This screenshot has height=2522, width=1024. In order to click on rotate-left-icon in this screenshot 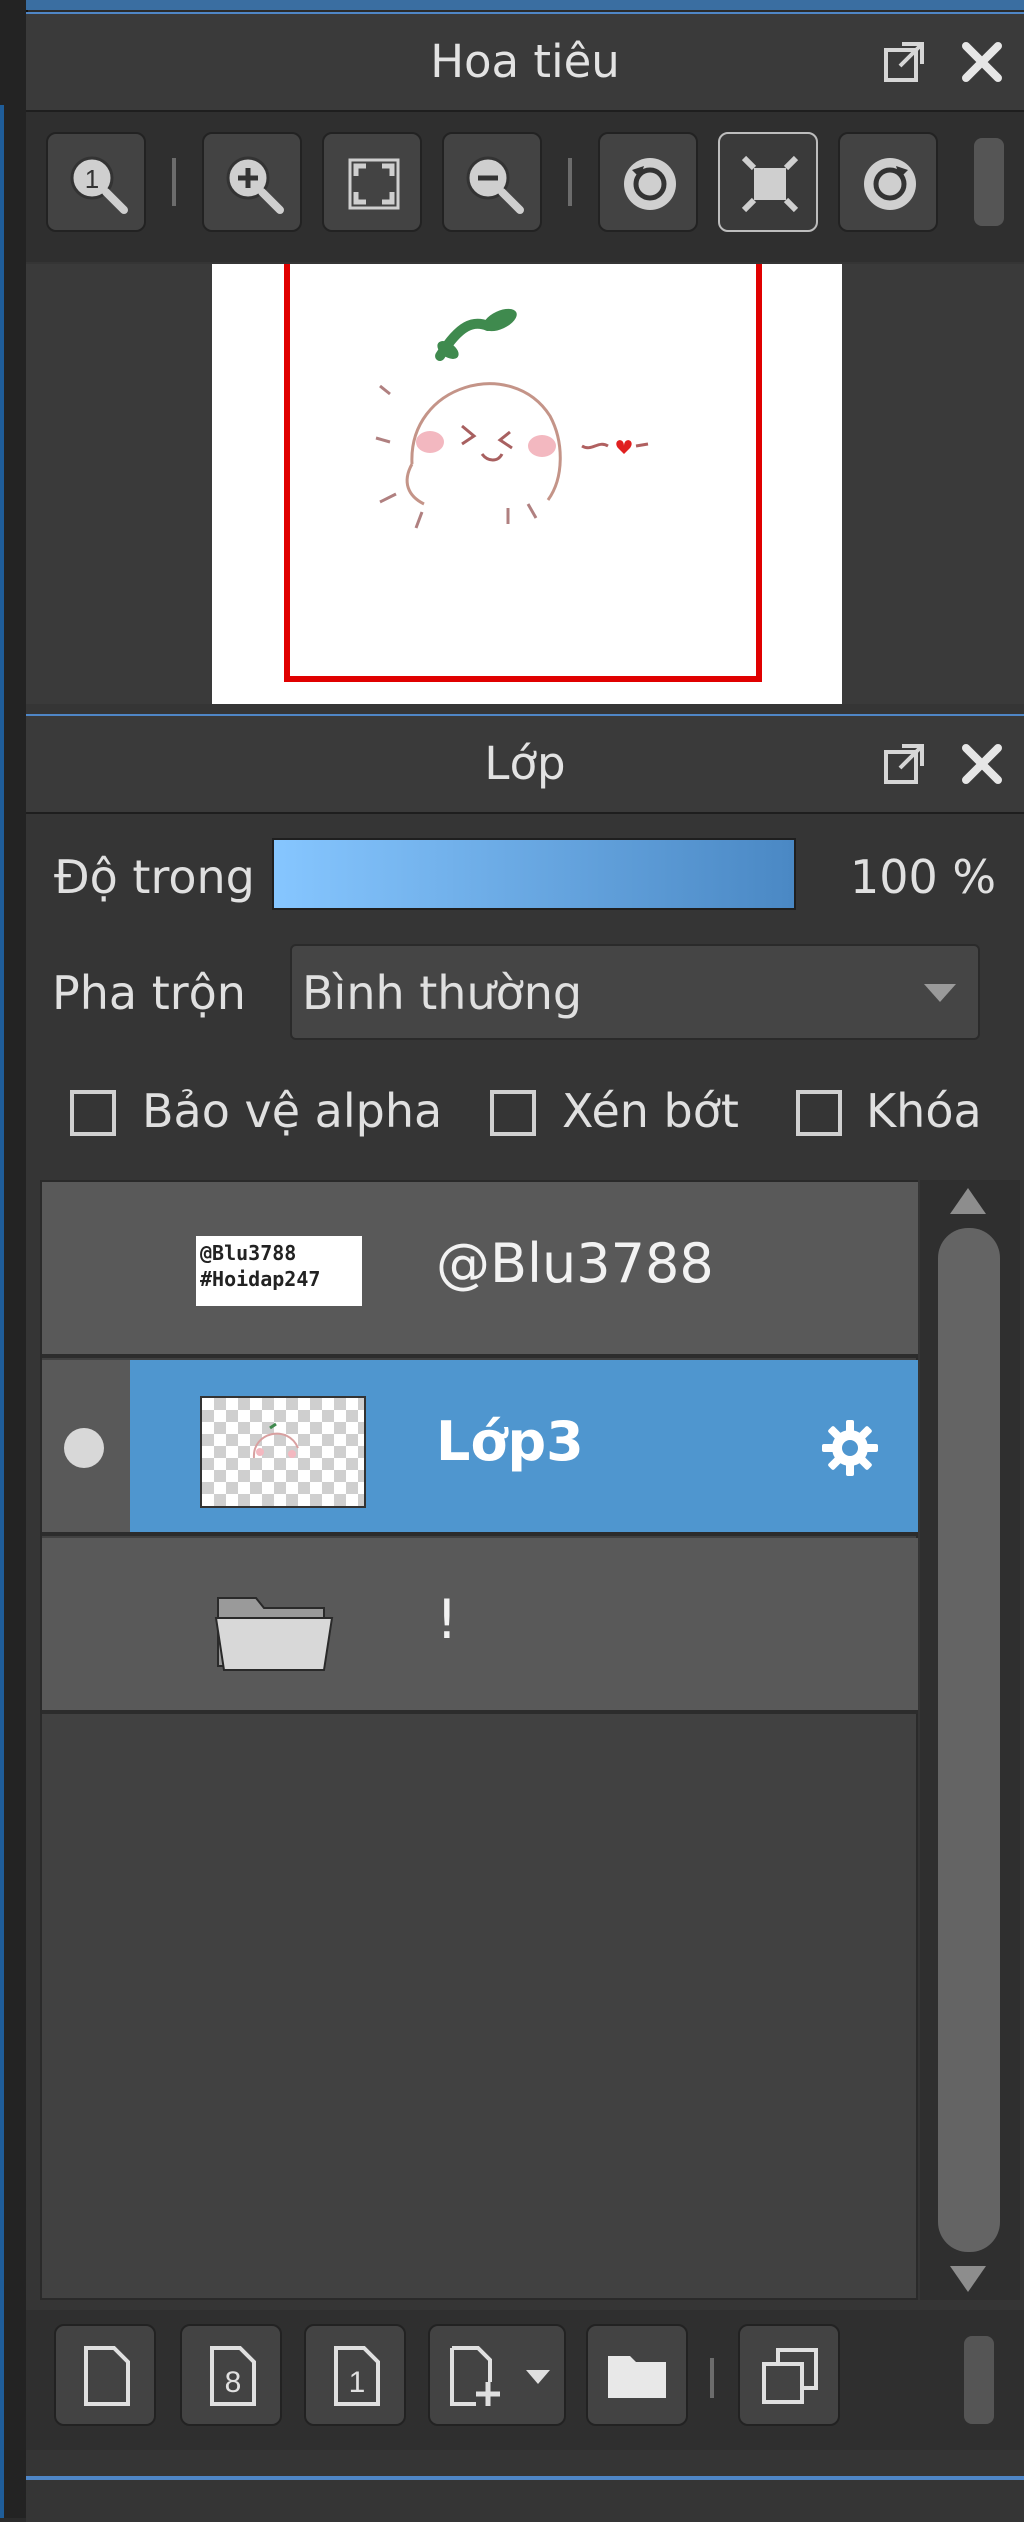, I will do `click(650, 184)`.